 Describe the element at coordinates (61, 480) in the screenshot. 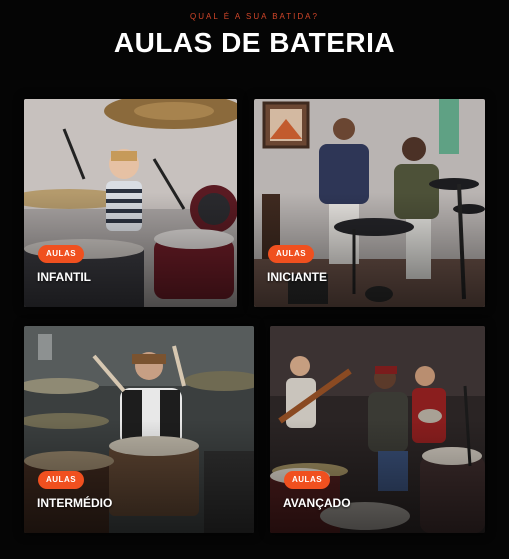

I see `intermedio-badge: AULAS` at that location.